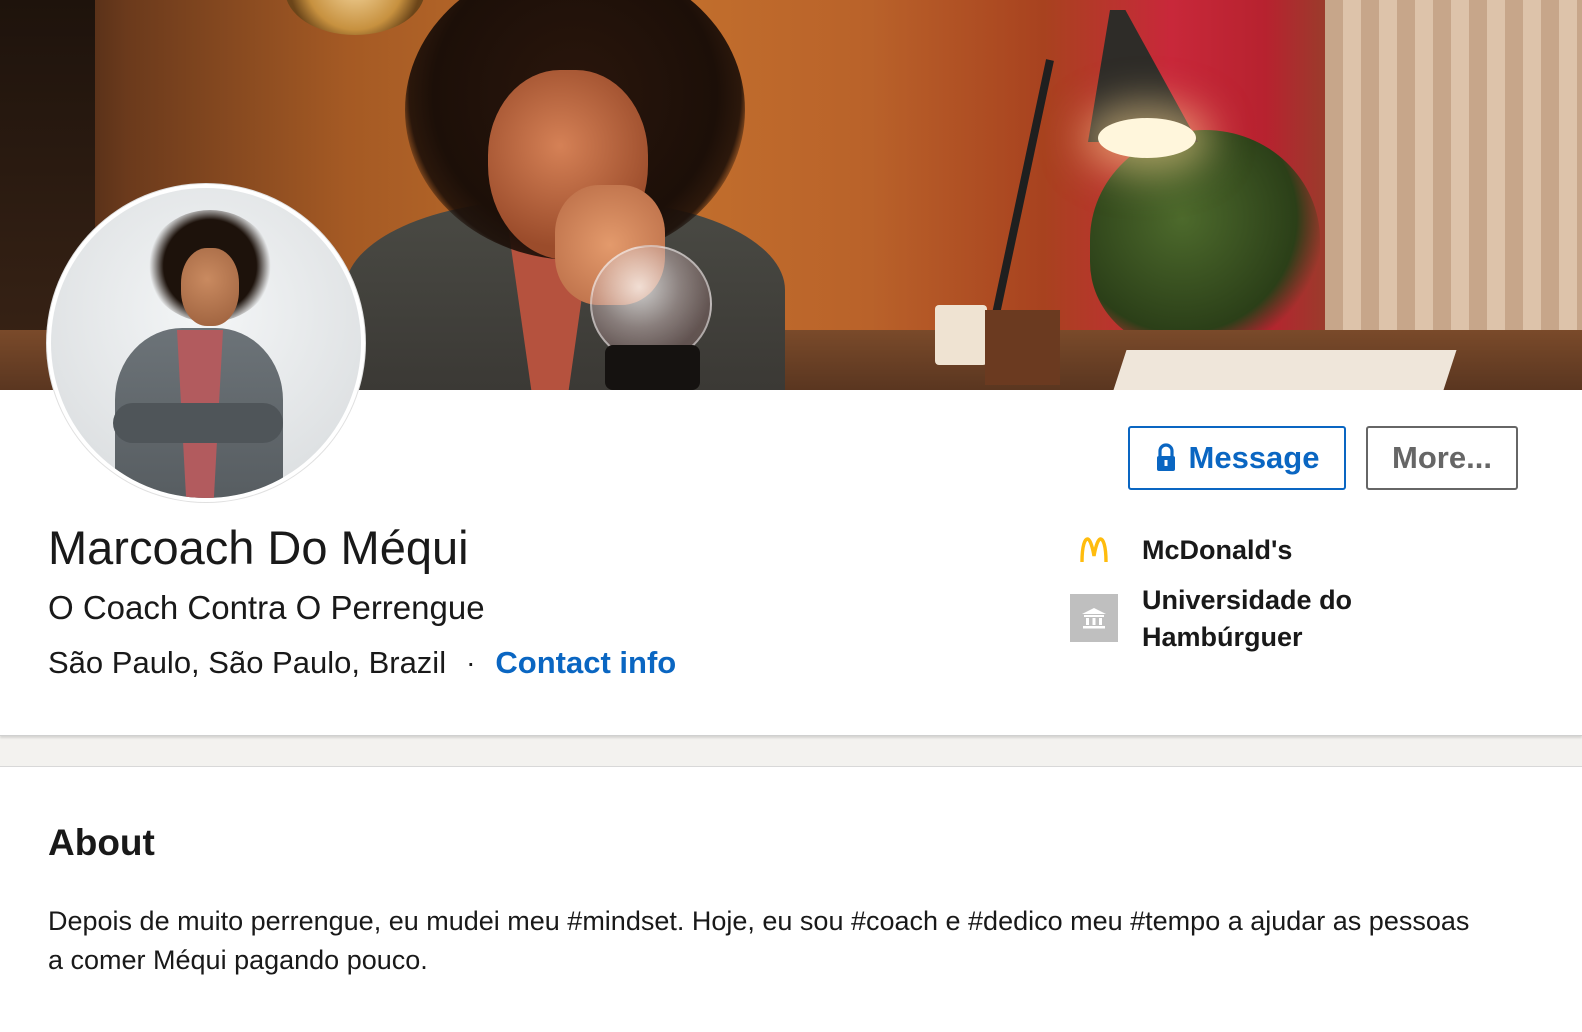  Describe the element at coordinates (101, 842) in the screenshot. I see `about-title: About` at that location.